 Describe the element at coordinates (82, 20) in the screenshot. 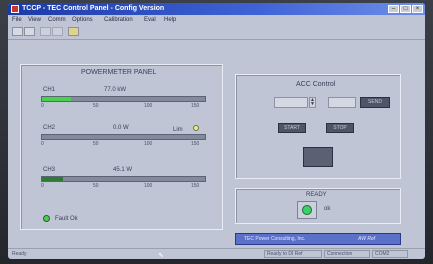

I see `menu-options: Options` at that location.